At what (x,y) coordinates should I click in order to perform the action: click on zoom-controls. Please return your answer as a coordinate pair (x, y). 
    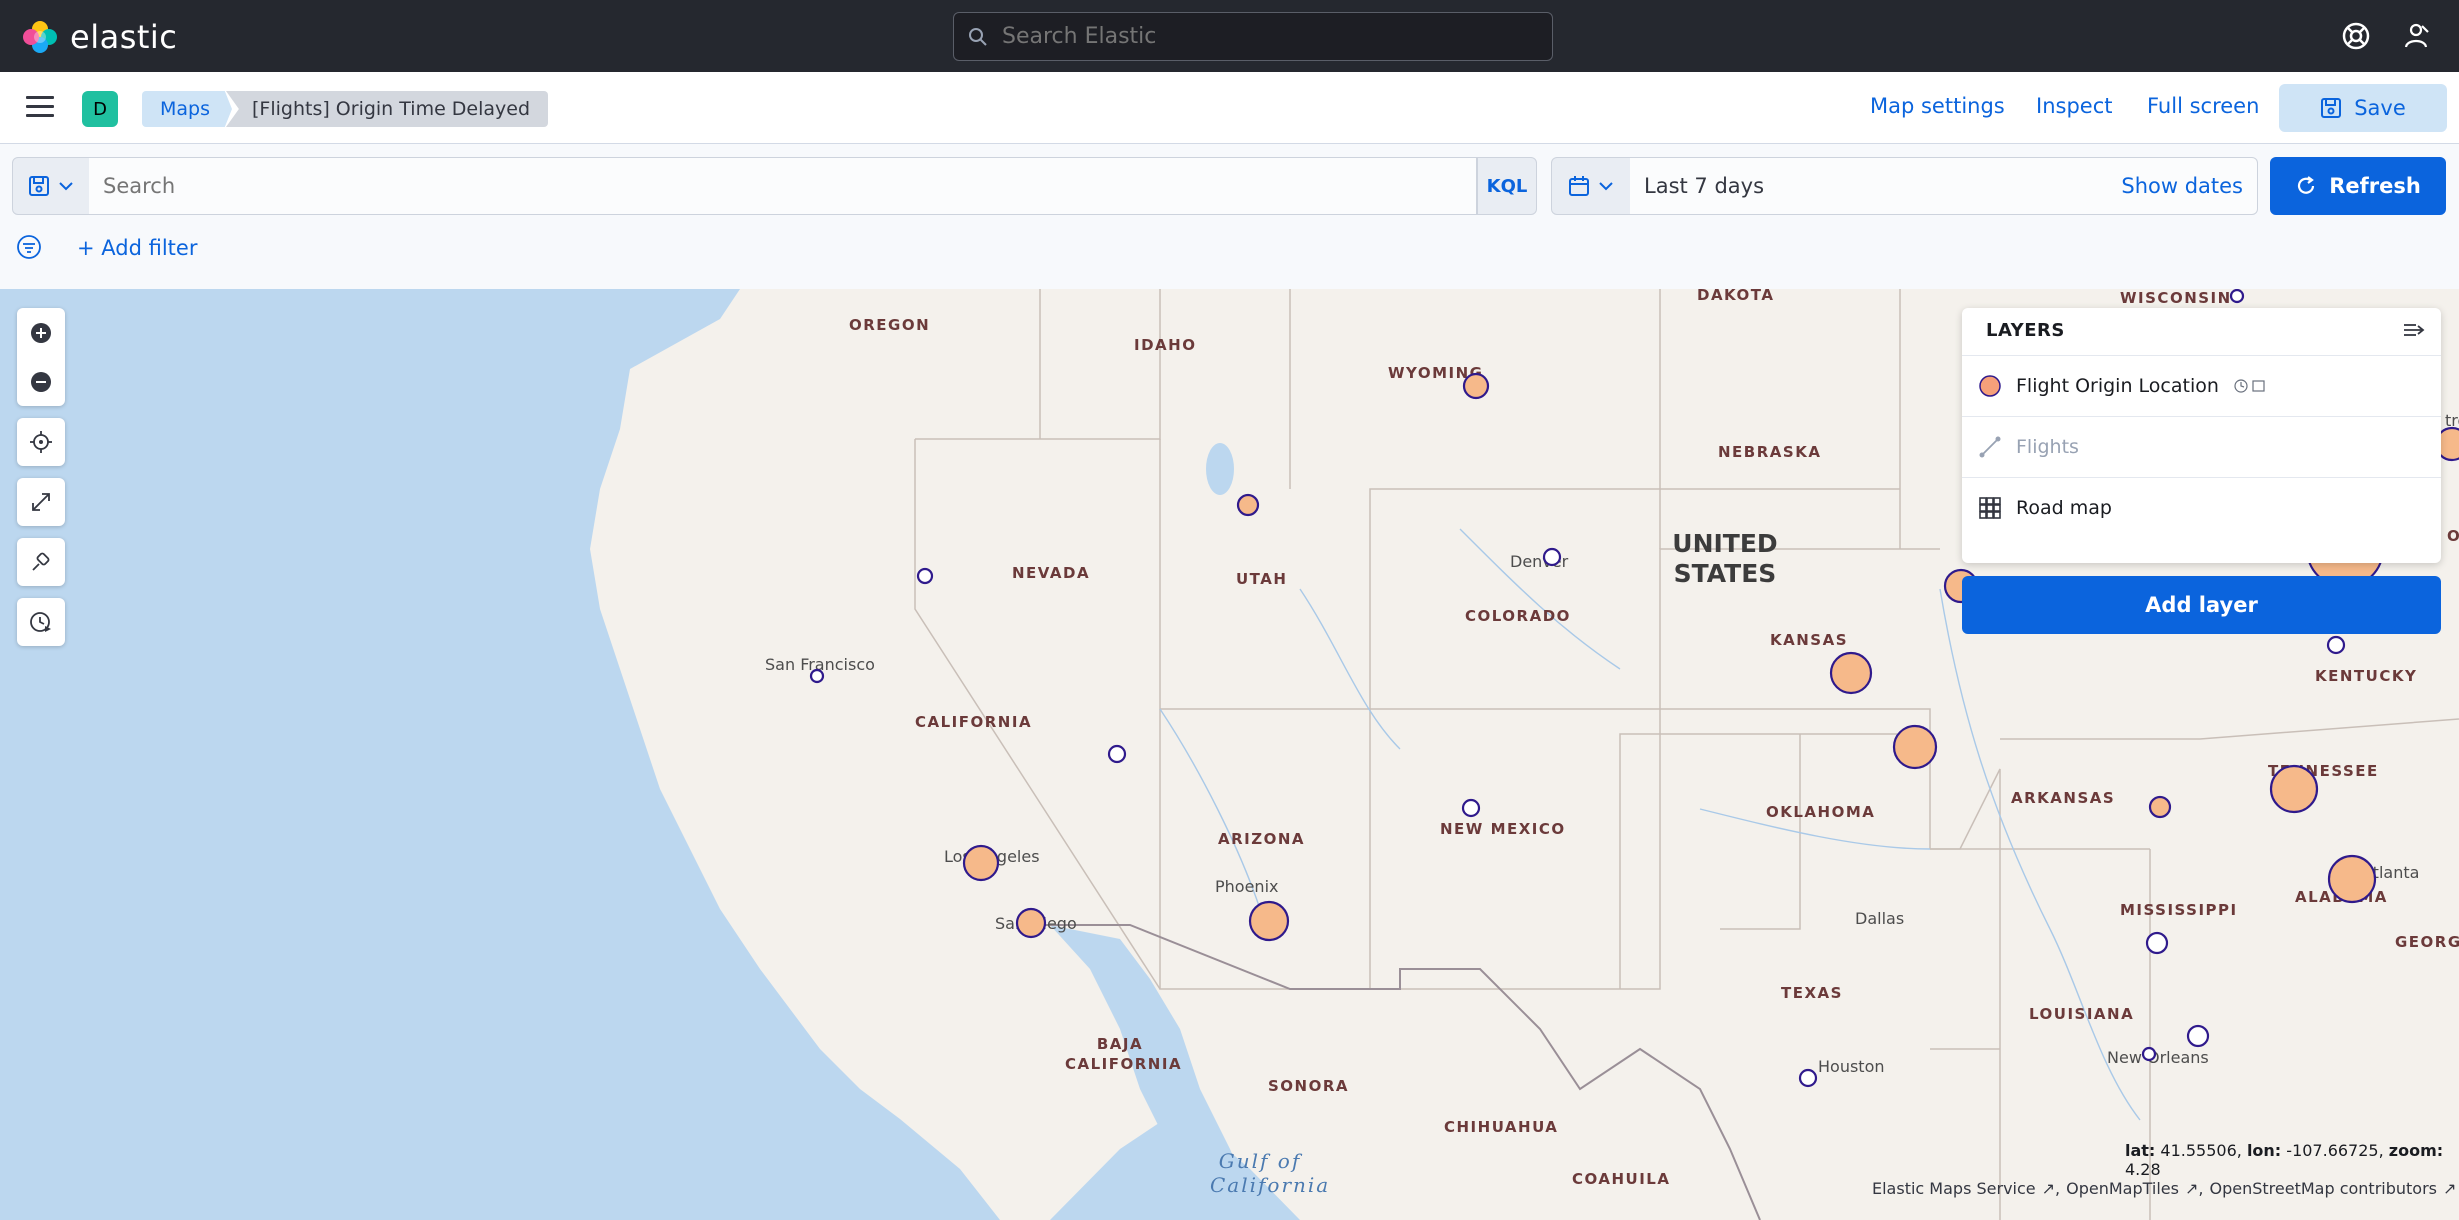
    Looking at the image, I should click on (41, 357).